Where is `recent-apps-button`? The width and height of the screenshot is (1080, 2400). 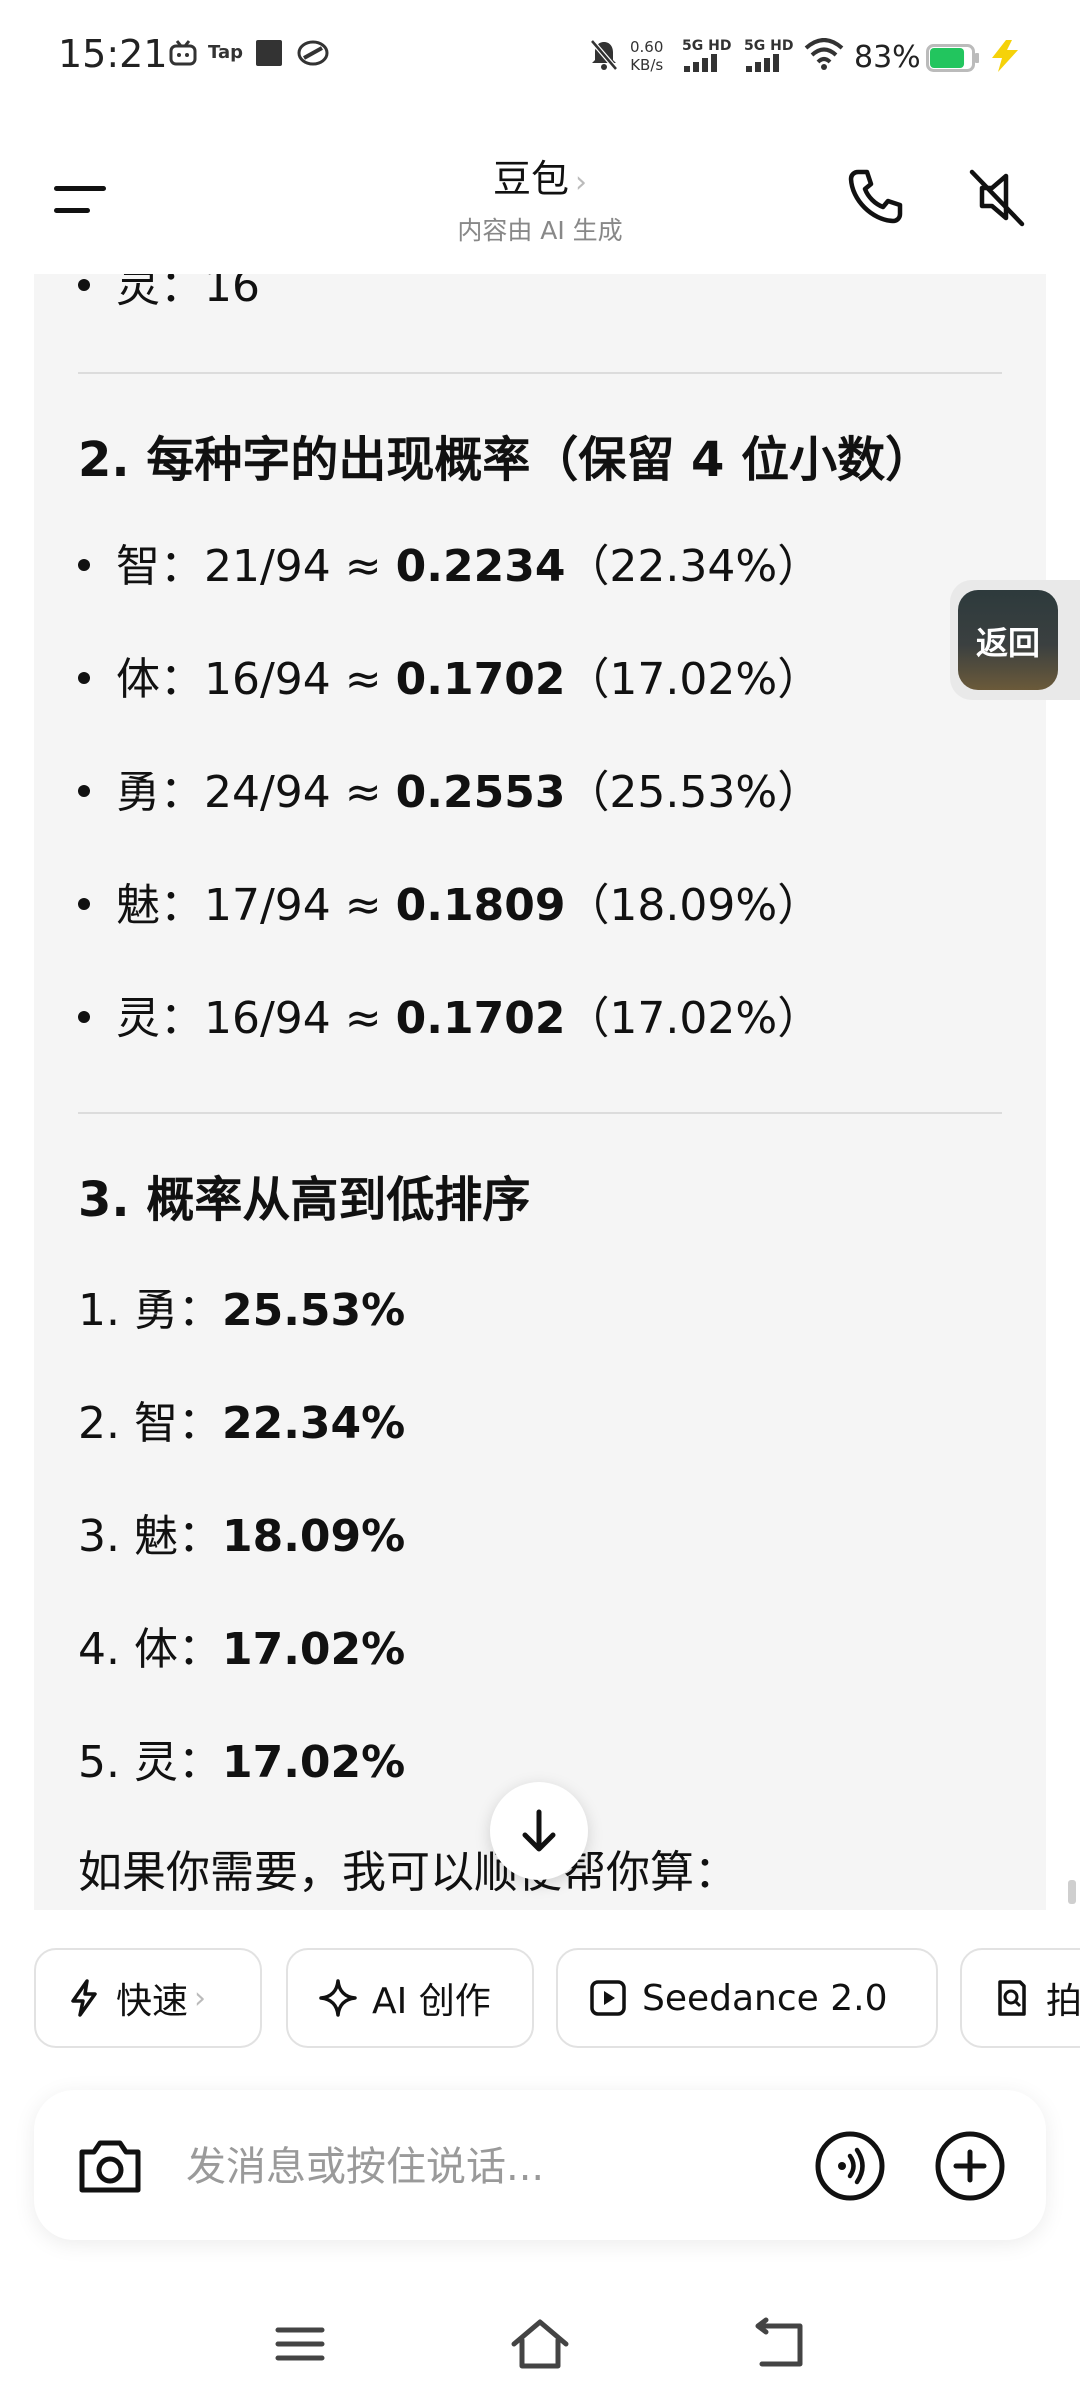
recent-apps-button is located at coordinates (300, 2344).